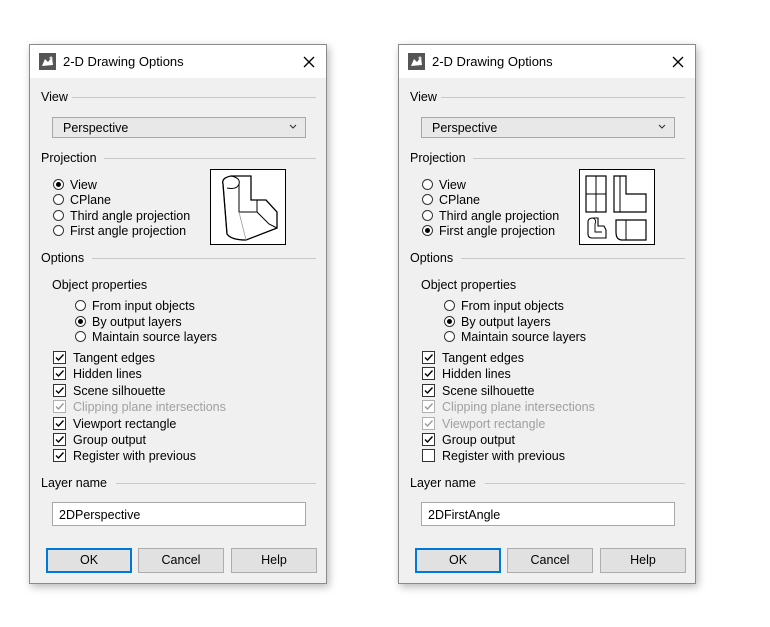 The height and width of the screenshot is (627, 770). Describe the element at coordinates (617, 207) in the screenshot. I see `projection-preview-first-angle` at that location.